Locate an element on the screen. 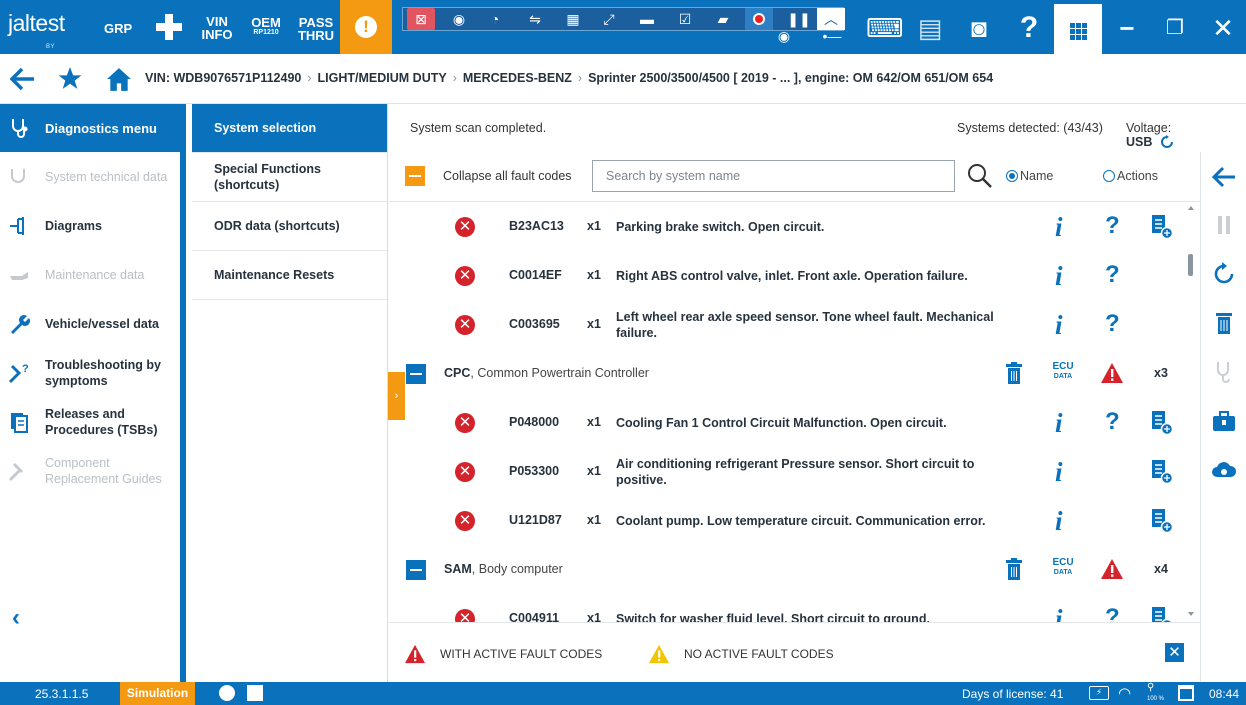 The image size is (1246, 705). sidebar-item-vehicle-vessel-data: Vehicle/vessel data is located at coordinates (90, 323).